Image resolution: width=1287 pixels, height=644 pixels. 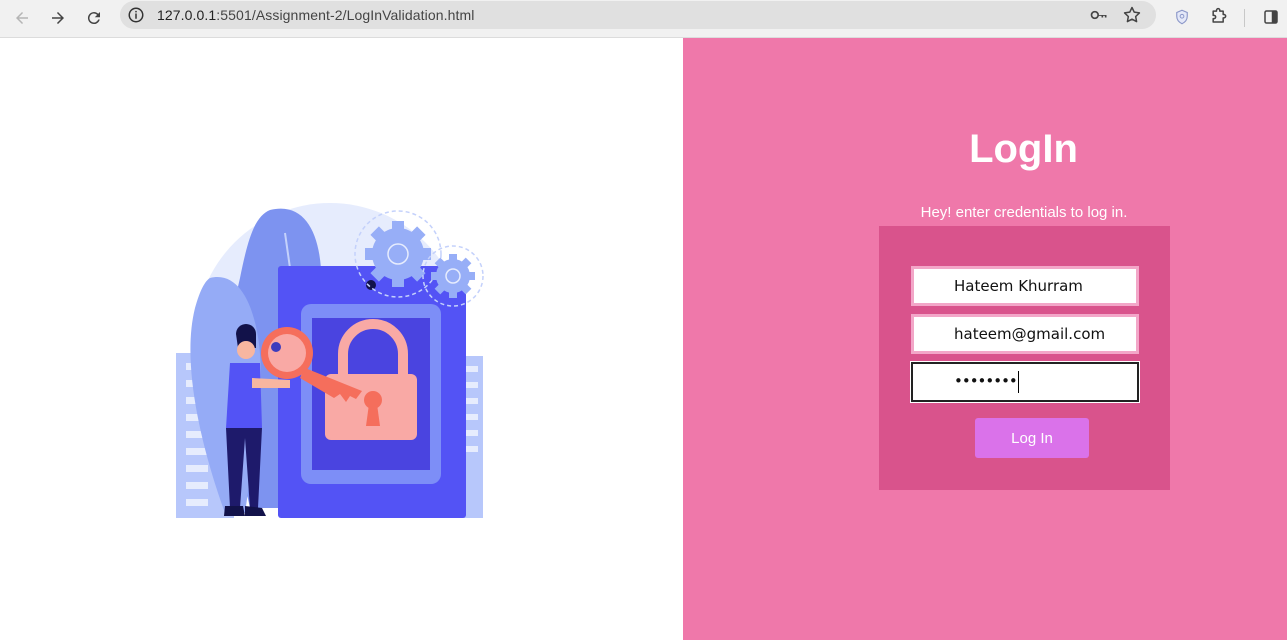 I want to click on puzzle-icon, so click(x=1219, y=15).